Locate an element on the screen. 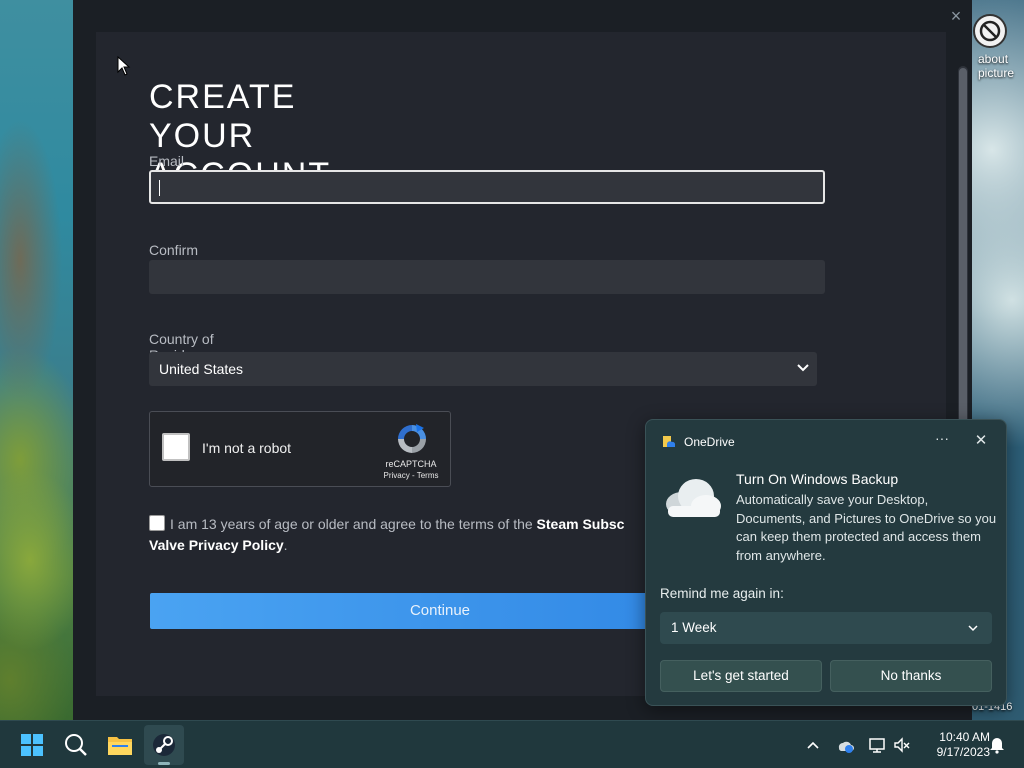 Image resolution: width=1024 pixels, height=768 pixels. taskbar-clock: 10:40 AM 9/17/2023 is located at coordinates (954, 745).